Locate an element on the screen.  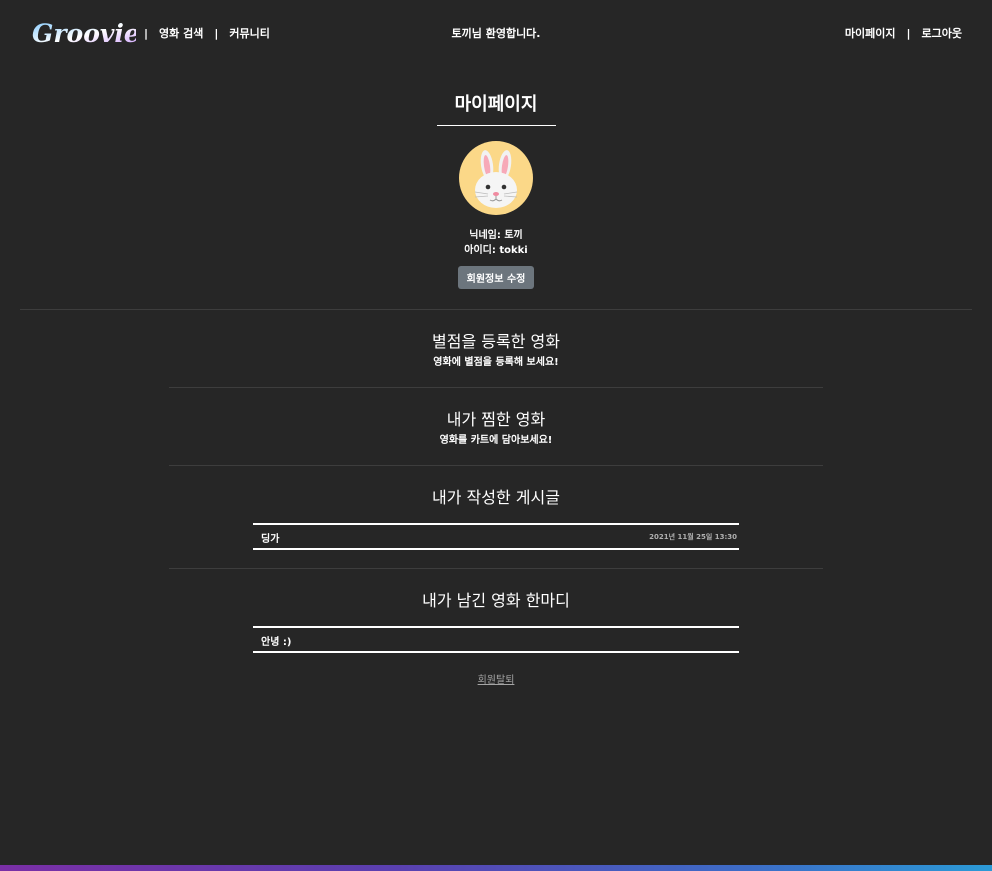
rated-movies-empty: 영화에 별점을 등록해 보세요! is located at coordinates (496, 362).